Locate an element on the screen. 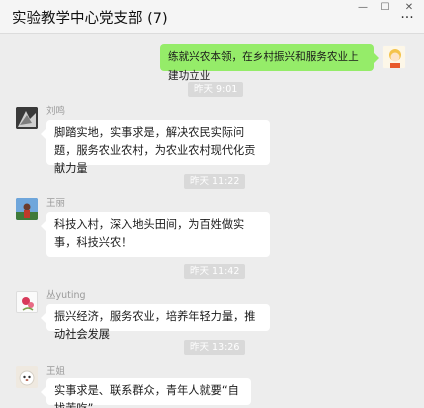 The height and width of the screenshot is (408, 424). sender-name: 王姐 is located at coordinates (56, 371).